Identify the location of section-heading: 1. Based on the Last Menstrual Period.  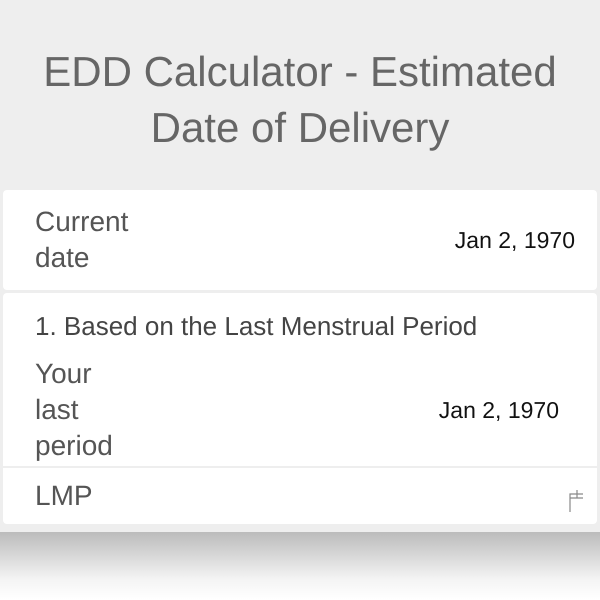
(256, 326).